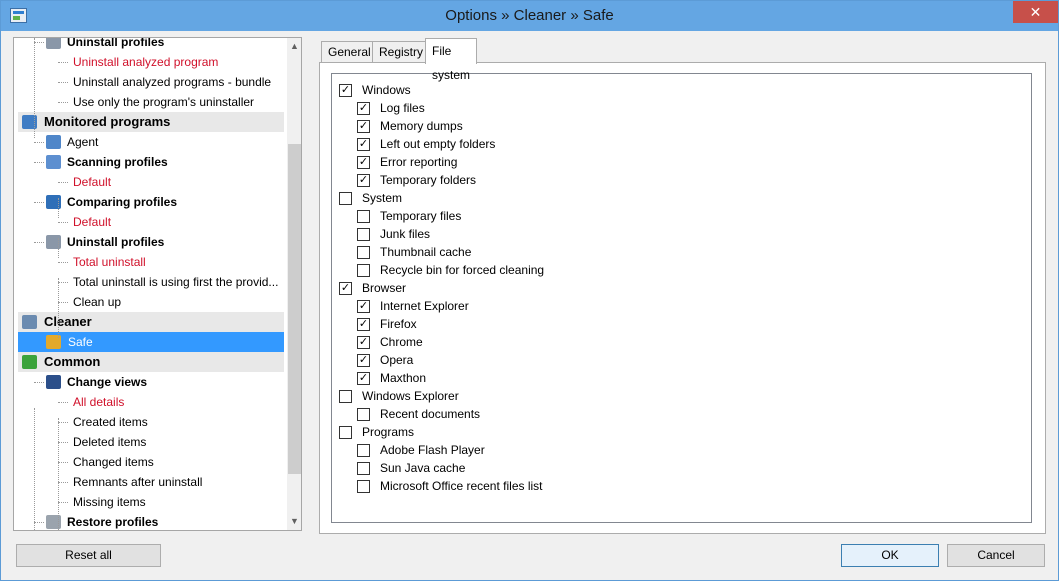 The width and height of the screenshot is (1059, 581). What do you see at coordinates (382, 198) in the screenshot?
I see `option-label: System` at bounding box center [382, 198].